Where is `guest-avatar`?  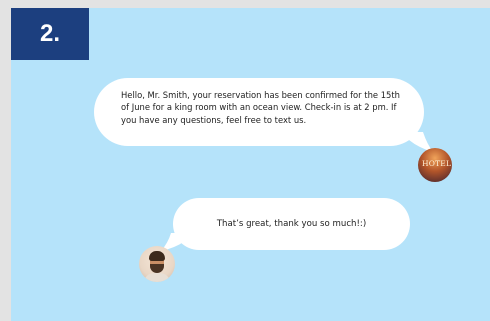 guest-avatar is located at coordinates (157, 264).